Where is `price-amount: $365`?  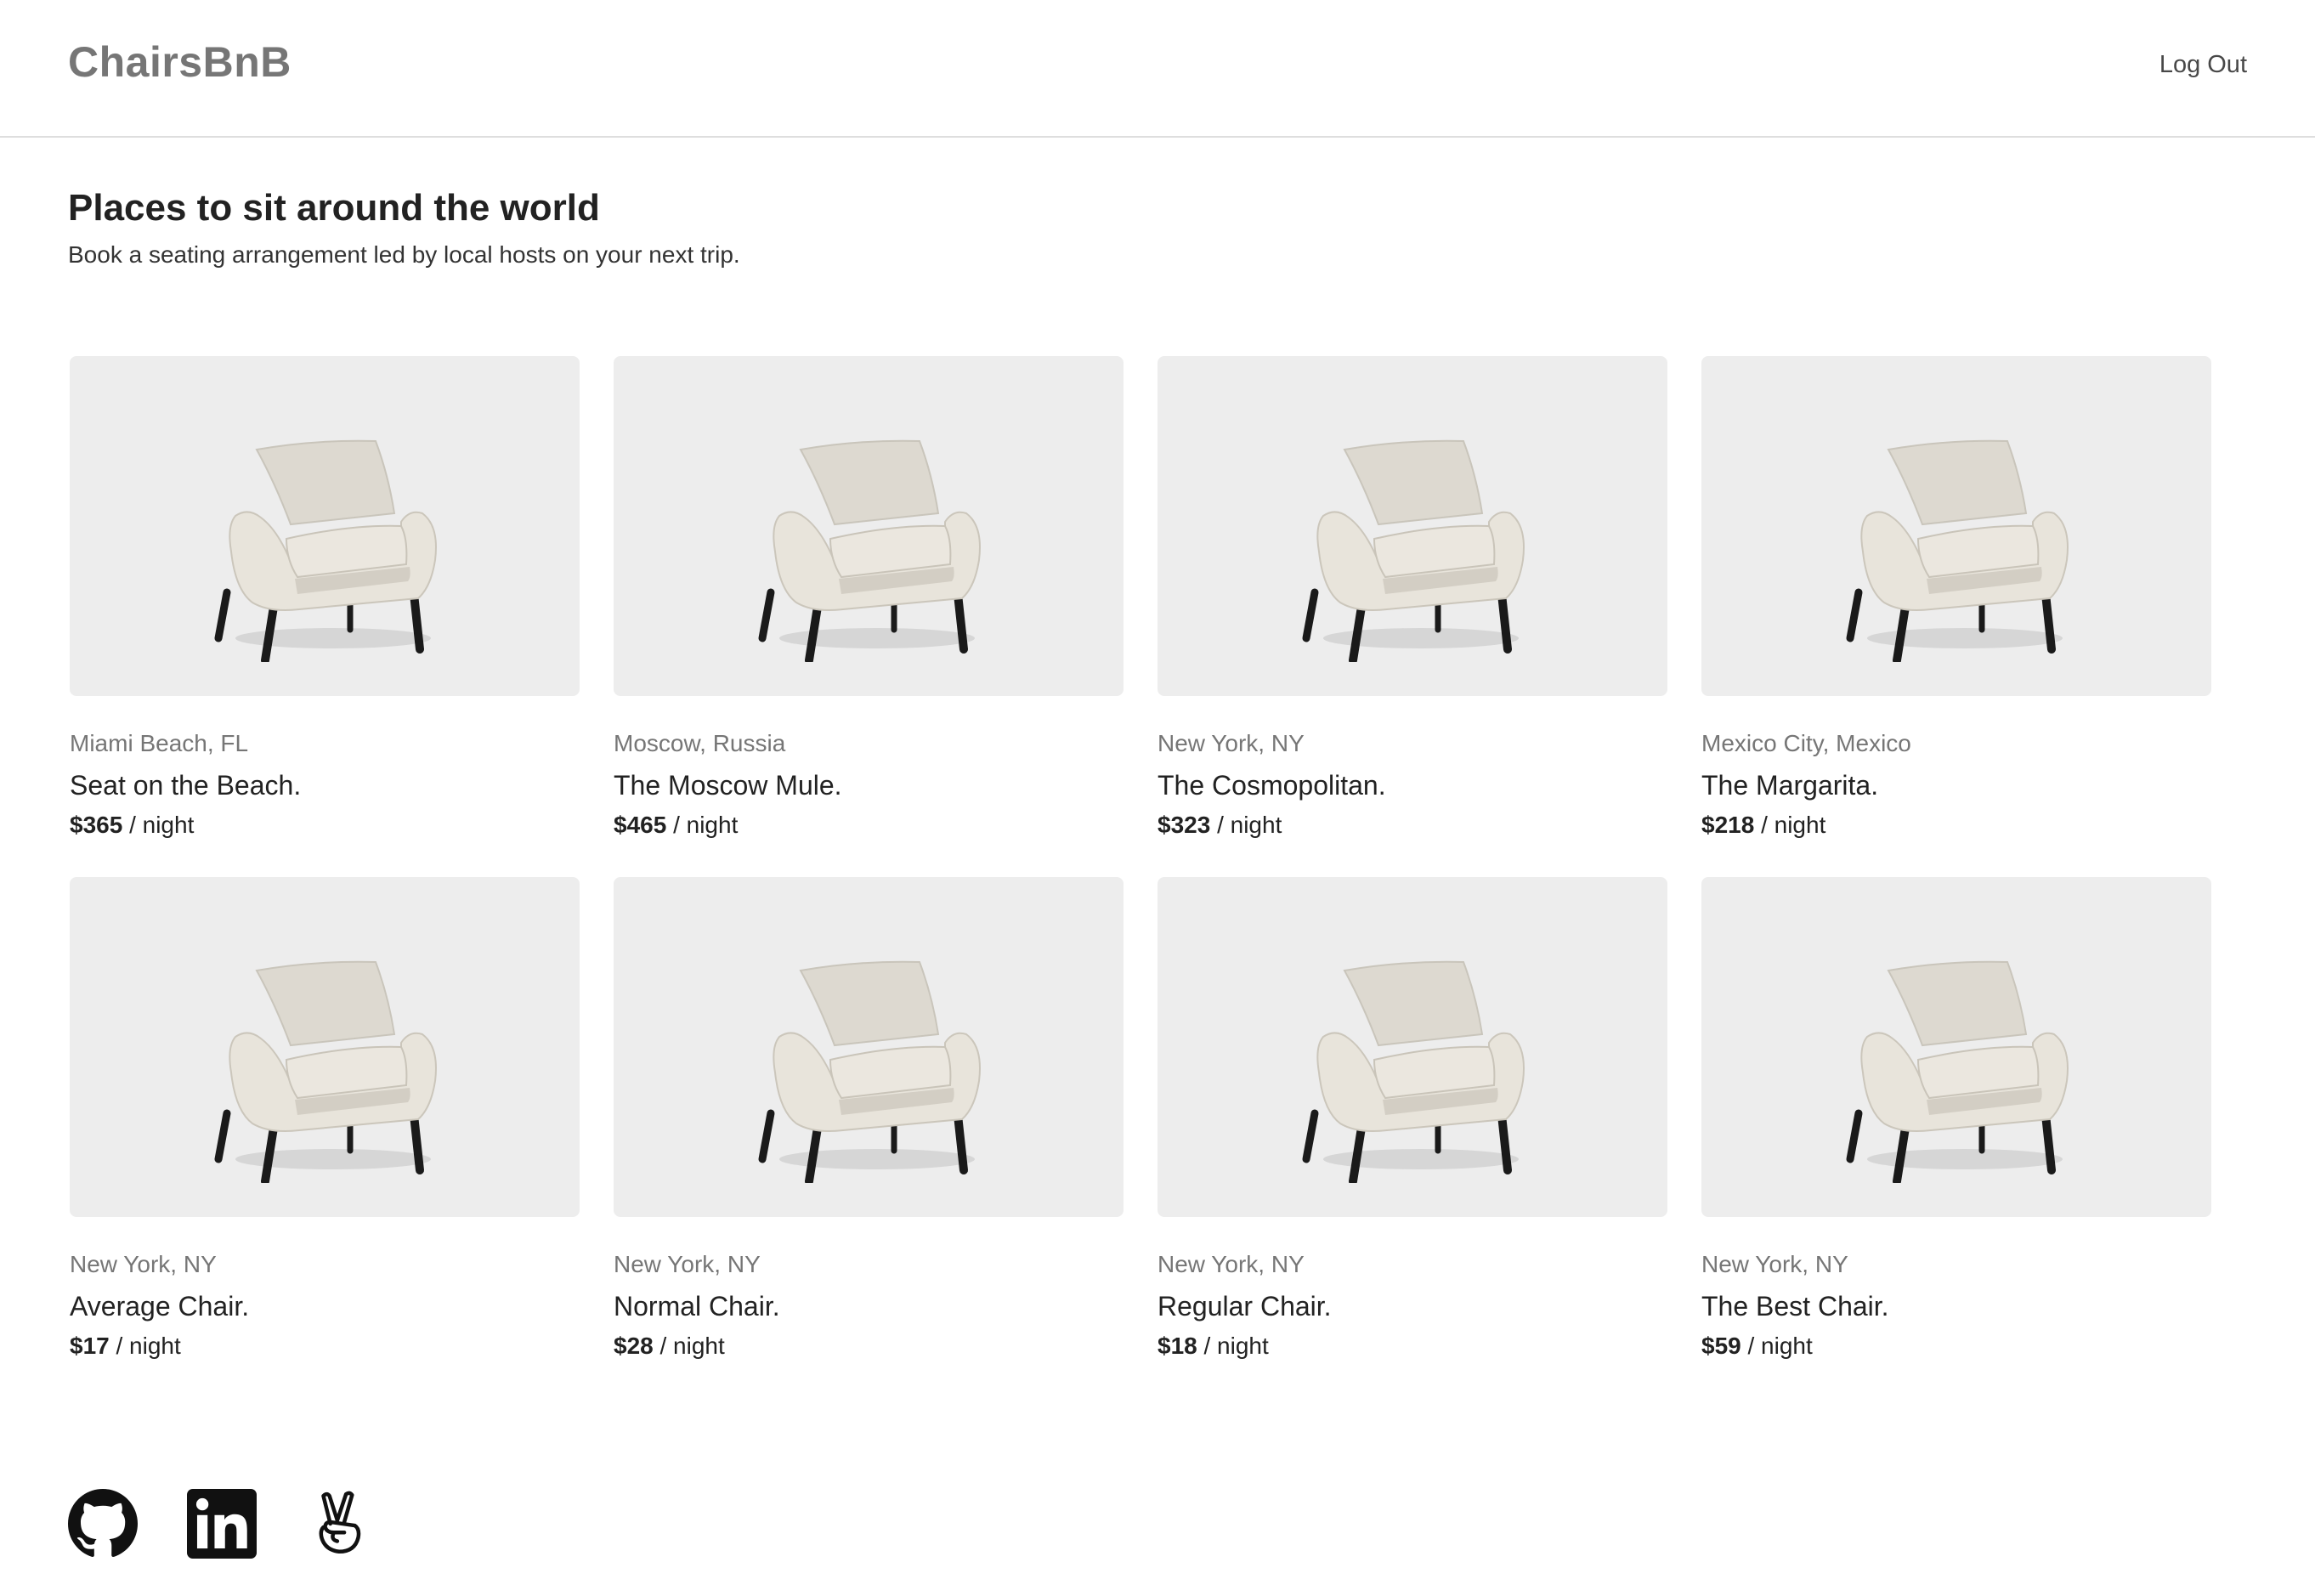
price-amount: $365 is located at coordinates (97, 825).